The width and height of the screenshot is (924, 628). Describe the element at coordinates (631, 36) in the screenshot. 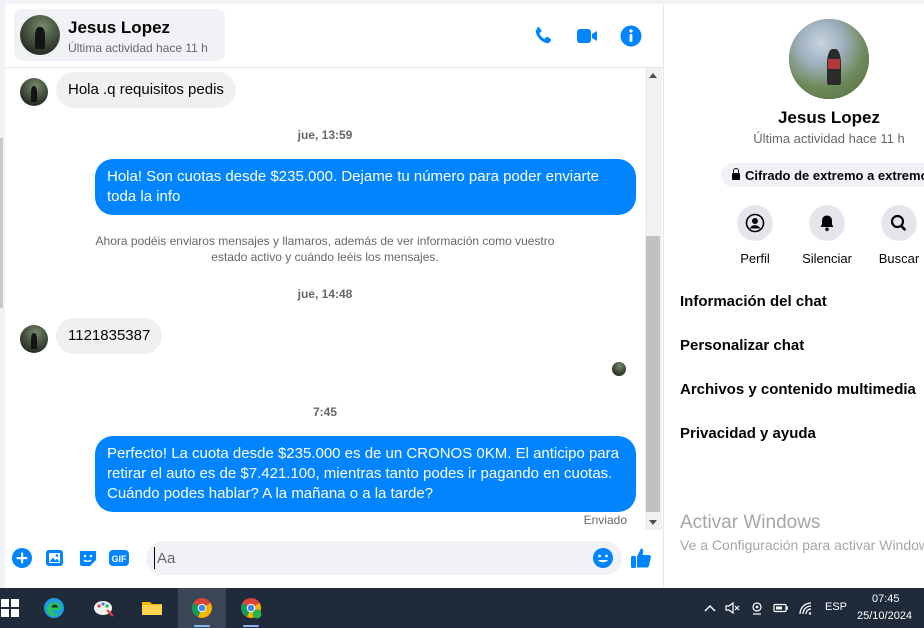

I see `info-icon` at that location.